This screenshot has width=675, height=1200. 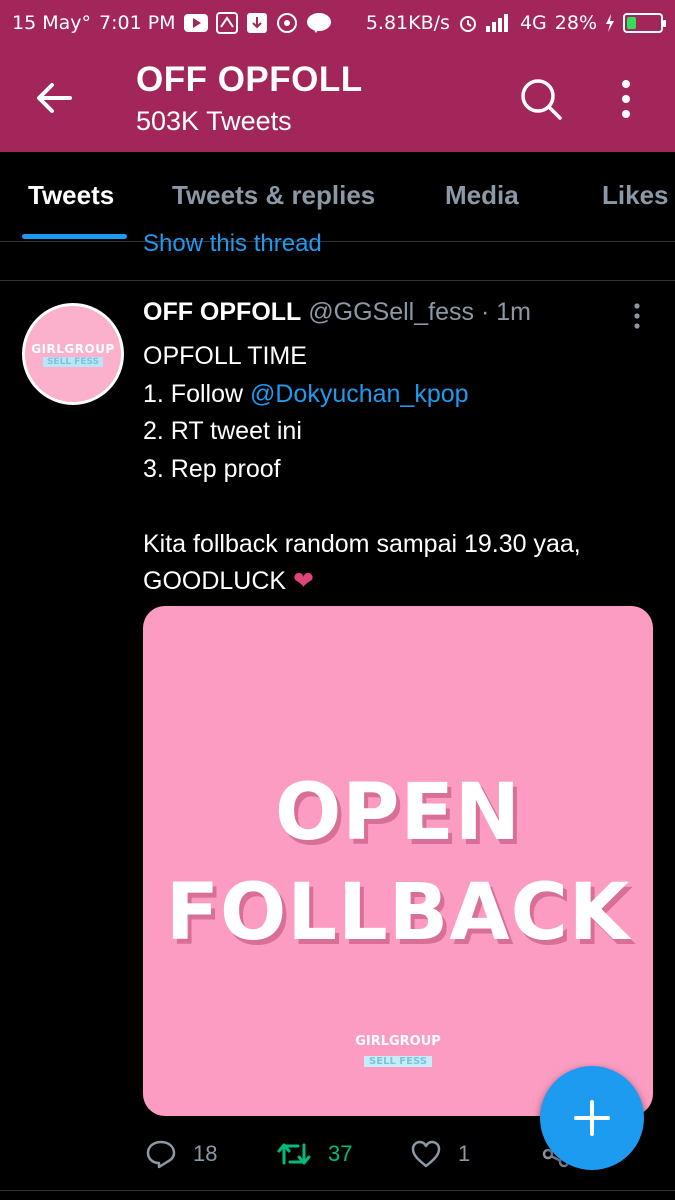 What do you see at coordinates (398, 813) in the screenshot?
I see `media-text-line1: OPEN` at bounding box center [398, 813].